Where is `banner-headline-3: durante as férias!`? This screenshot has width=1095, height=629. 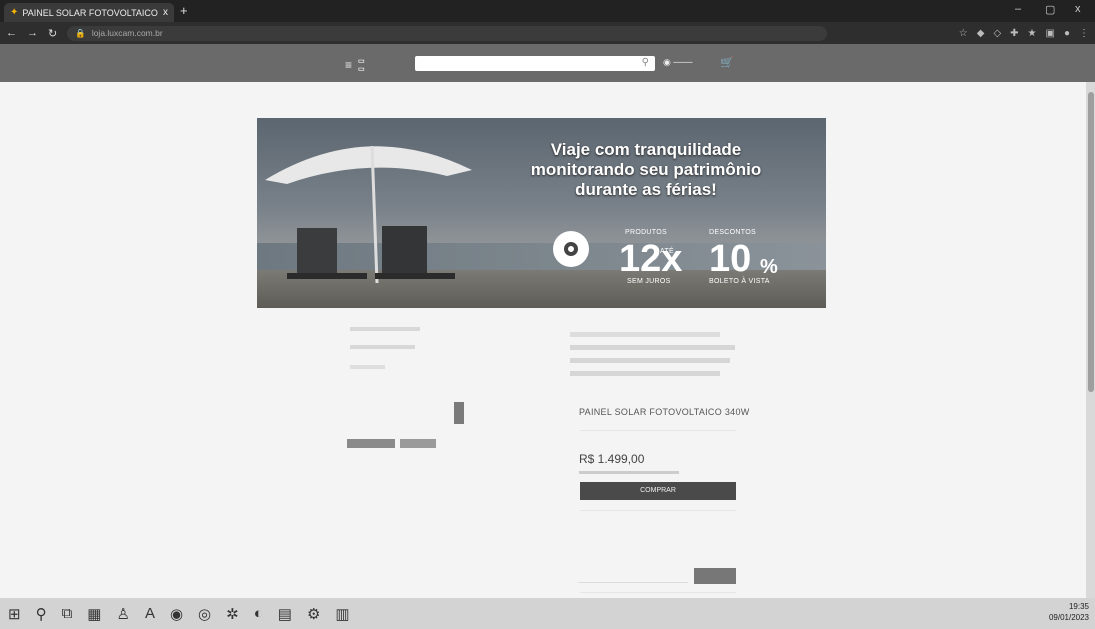 banner-headline-3: durante as férias! is located at coordinates (646, 189).